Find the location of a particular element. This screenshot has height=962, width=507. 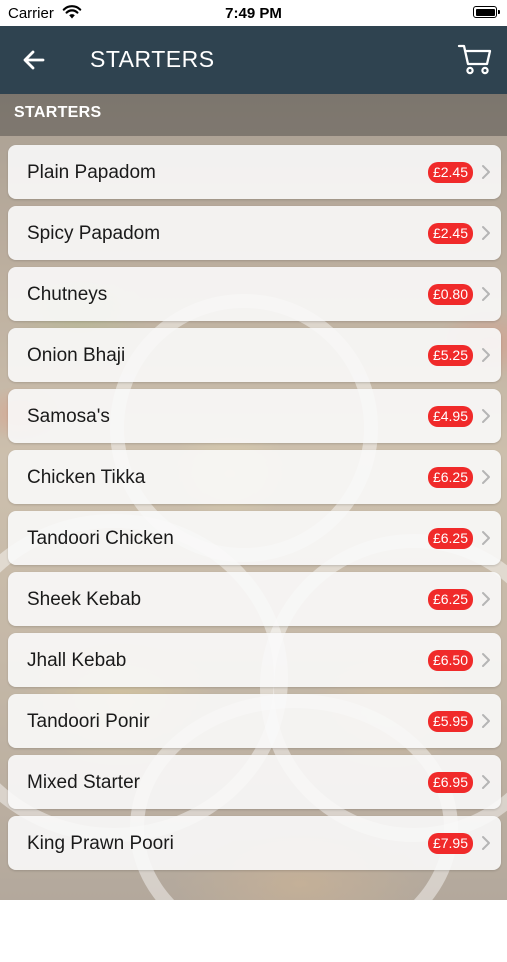

menu-item-name: Chutneys is located at coordinates (67, 294).